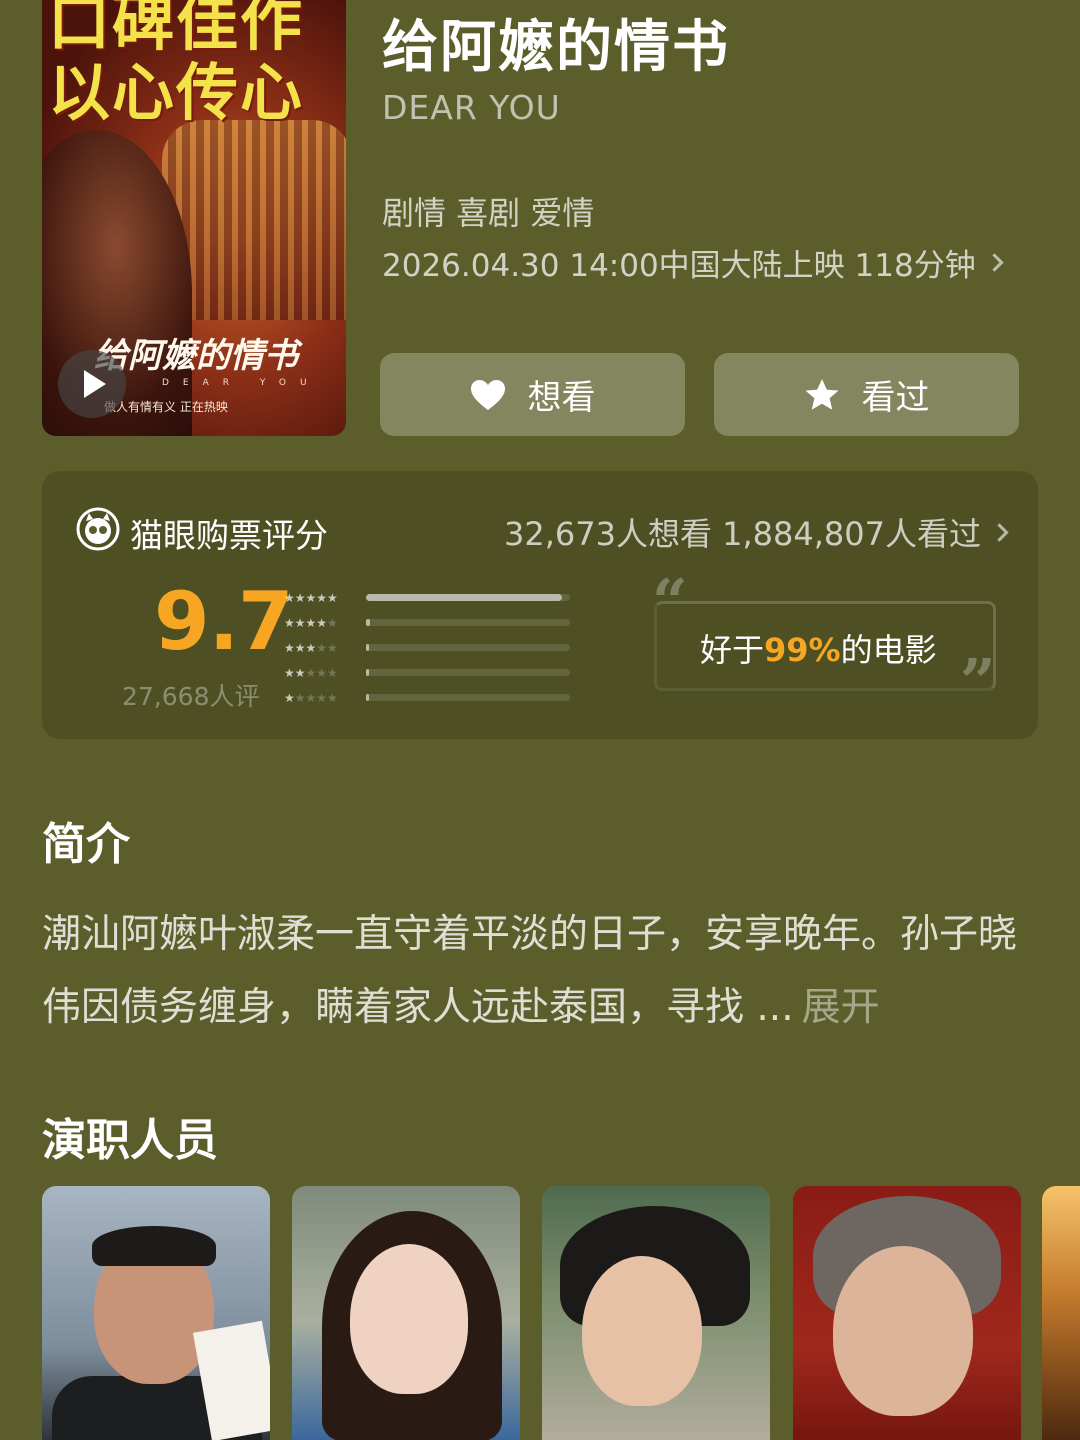 This screenshot has width=1080, height=1440. What do you see at coordinates (488, 213) in the screenshot?
I see `movie-genres: 剧情 喜剧 爱情` at bounding box center [488, 213].